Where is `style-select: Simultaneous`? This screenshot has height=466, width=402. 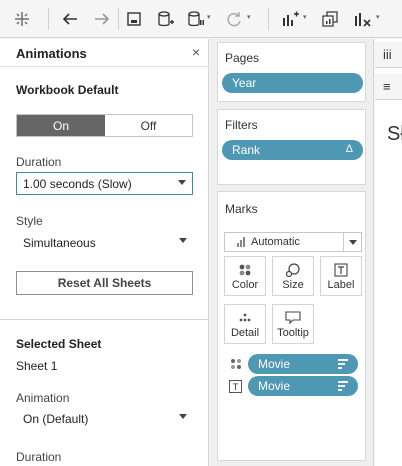
style-select: Simultaneous is located at coordinates (104, 242).